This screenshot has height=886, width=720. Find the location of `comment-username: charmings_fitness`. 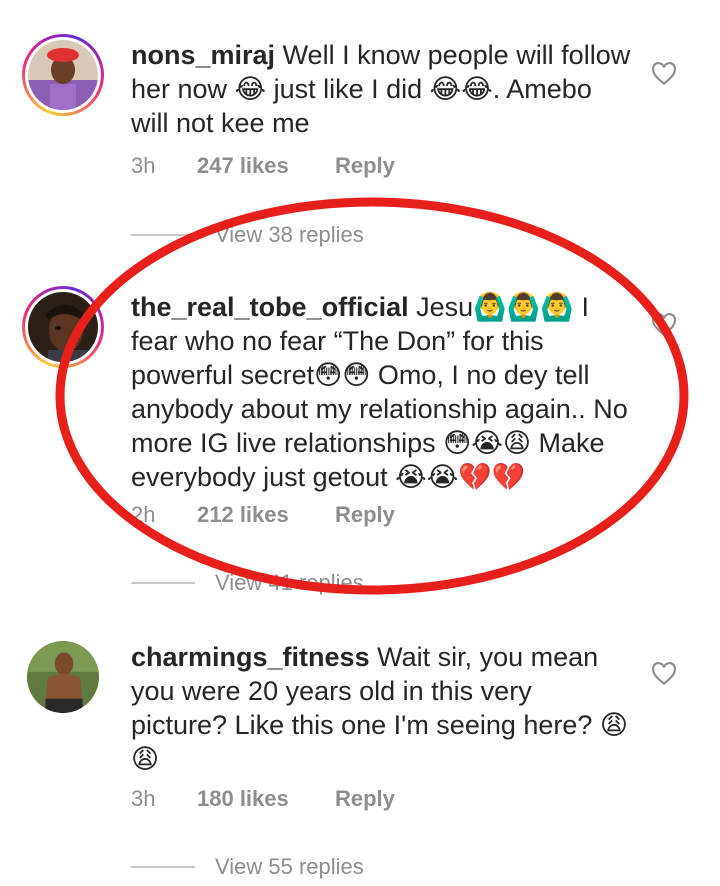

comment-username: charmings_fitness is located at coordinates (250, 657).